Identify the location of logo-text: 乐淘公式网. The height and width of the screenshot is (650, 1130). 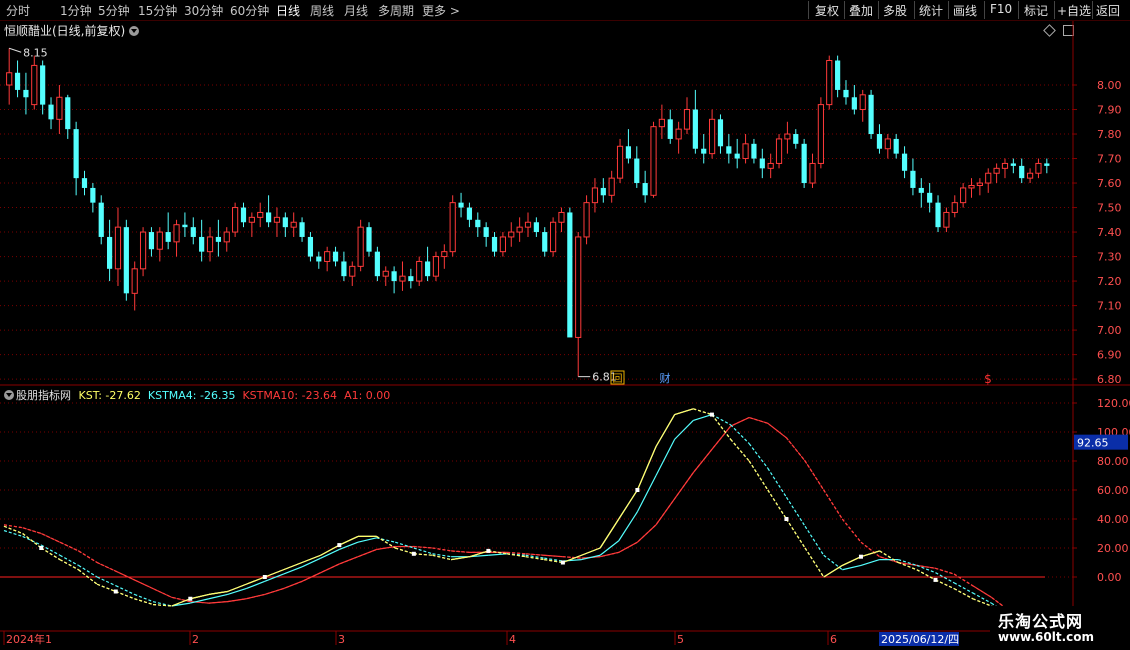
(1041, 621).